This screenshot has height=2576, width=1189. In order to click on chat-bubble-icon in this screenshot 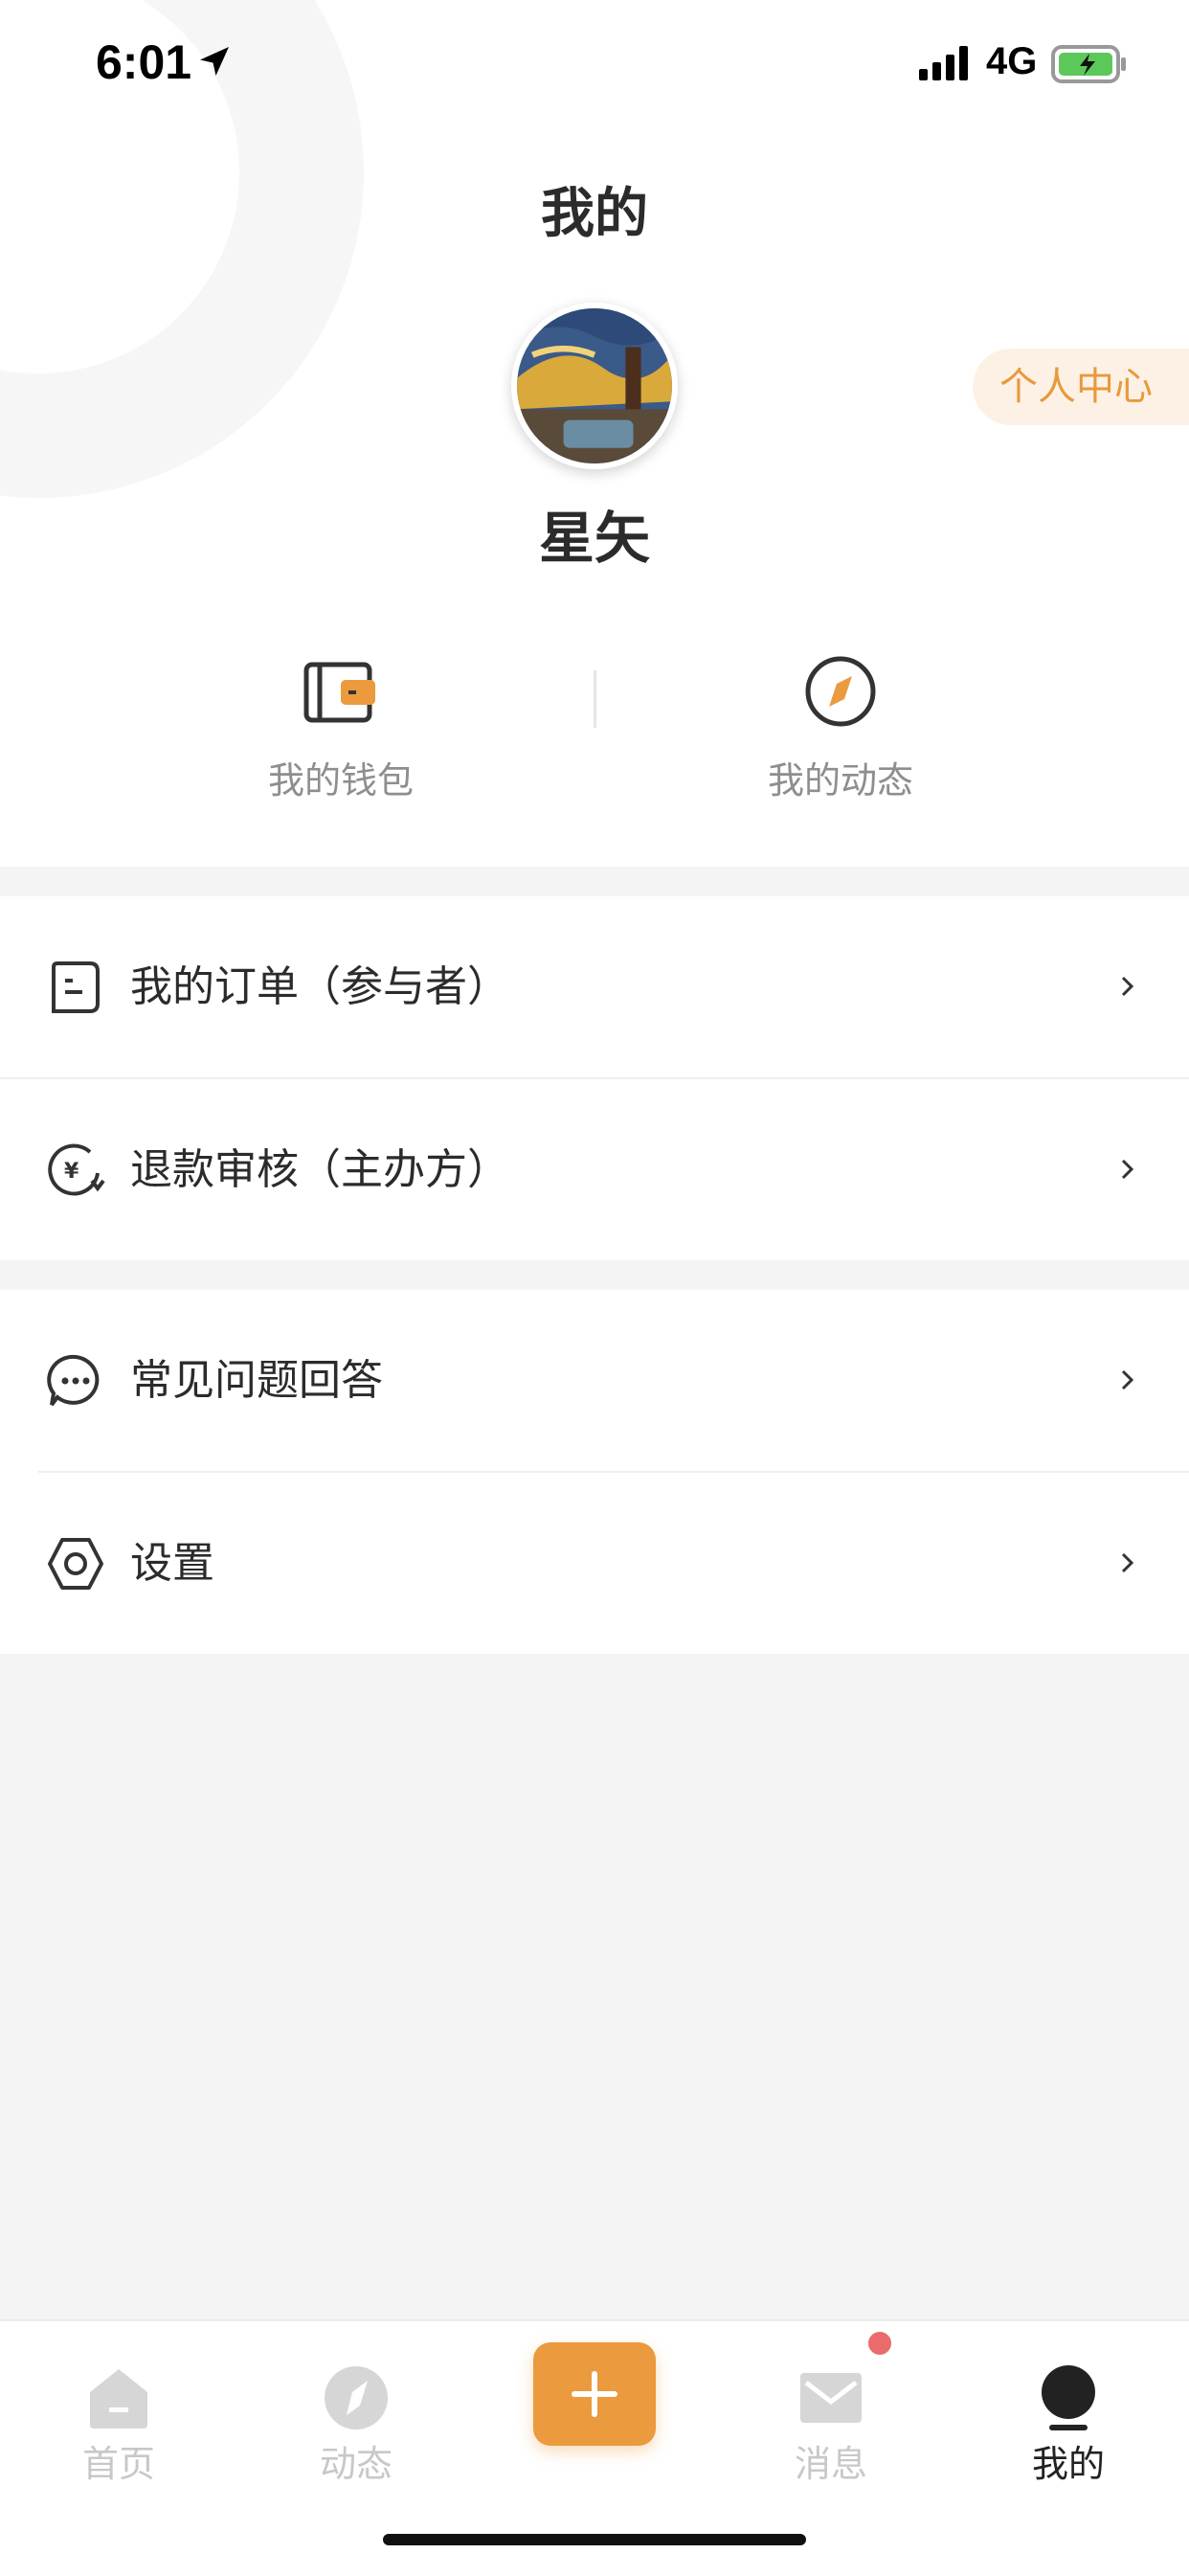, I will do `click(73, 1380)`.